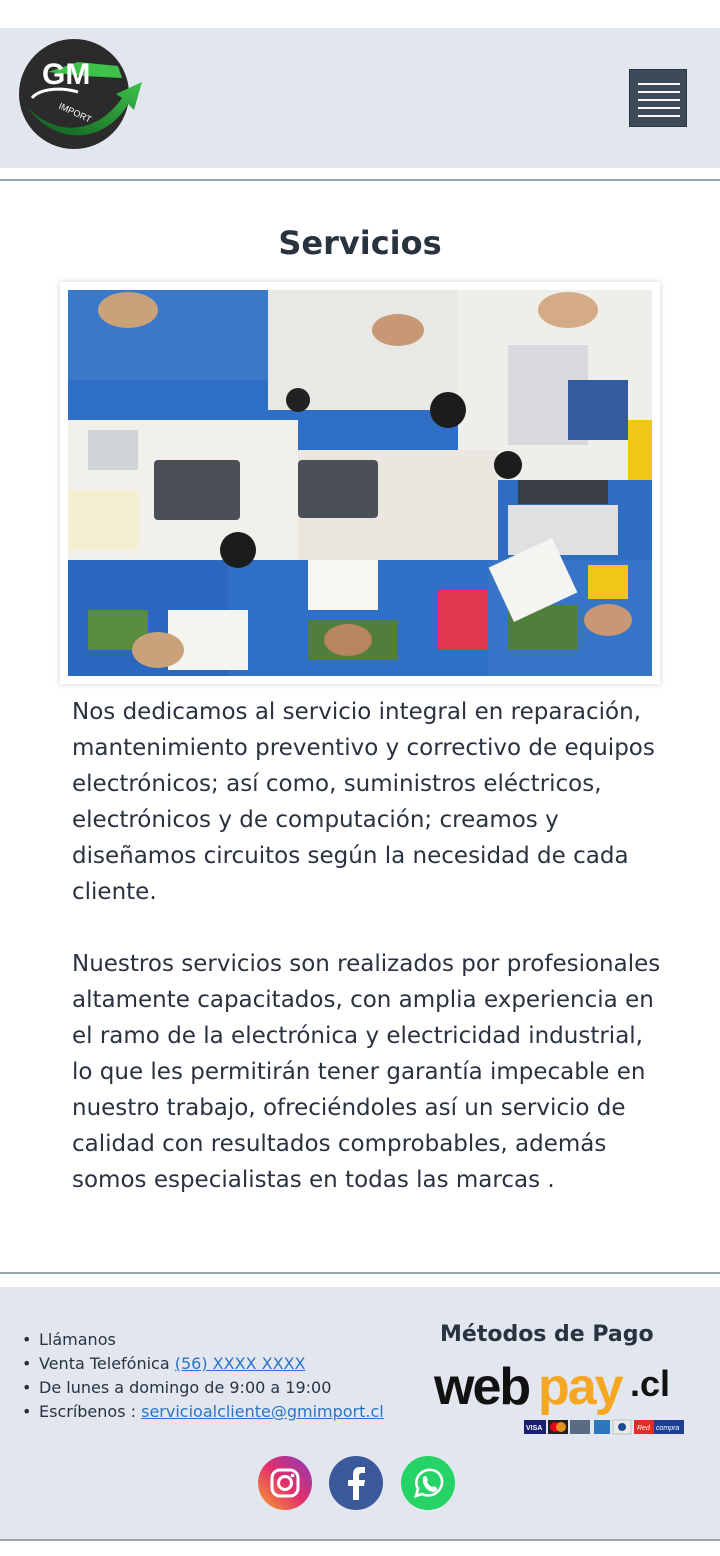  Describe the element at coordinates (356, 1483) in the screenshot. I see `facebook-icon` at that location.